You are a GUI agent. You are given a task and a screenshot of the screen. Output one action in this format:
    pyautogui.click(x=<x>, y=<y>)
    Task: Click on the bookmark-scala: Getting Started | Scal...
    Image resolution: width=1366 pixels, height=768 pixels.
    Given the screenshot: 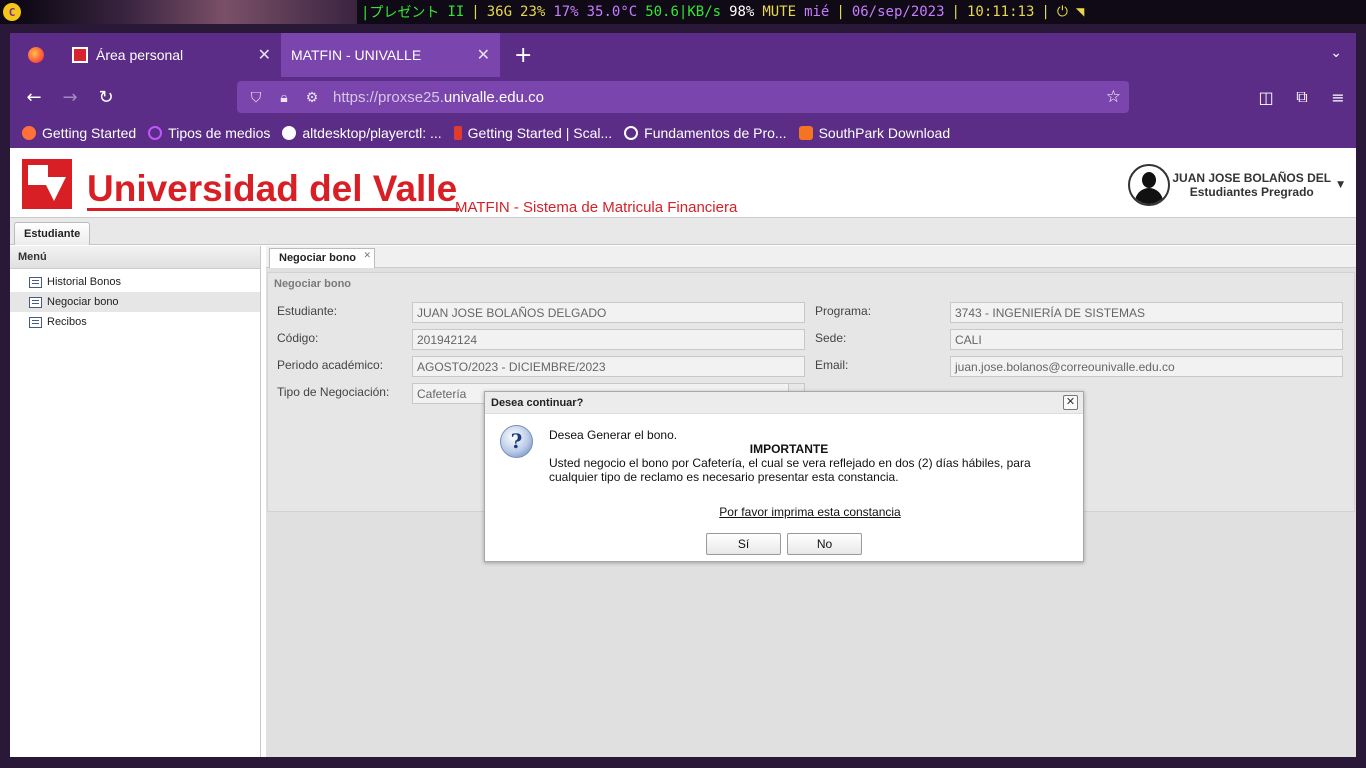 What is the action you would take?
    pyautogui.click(x=533, y=132)
    